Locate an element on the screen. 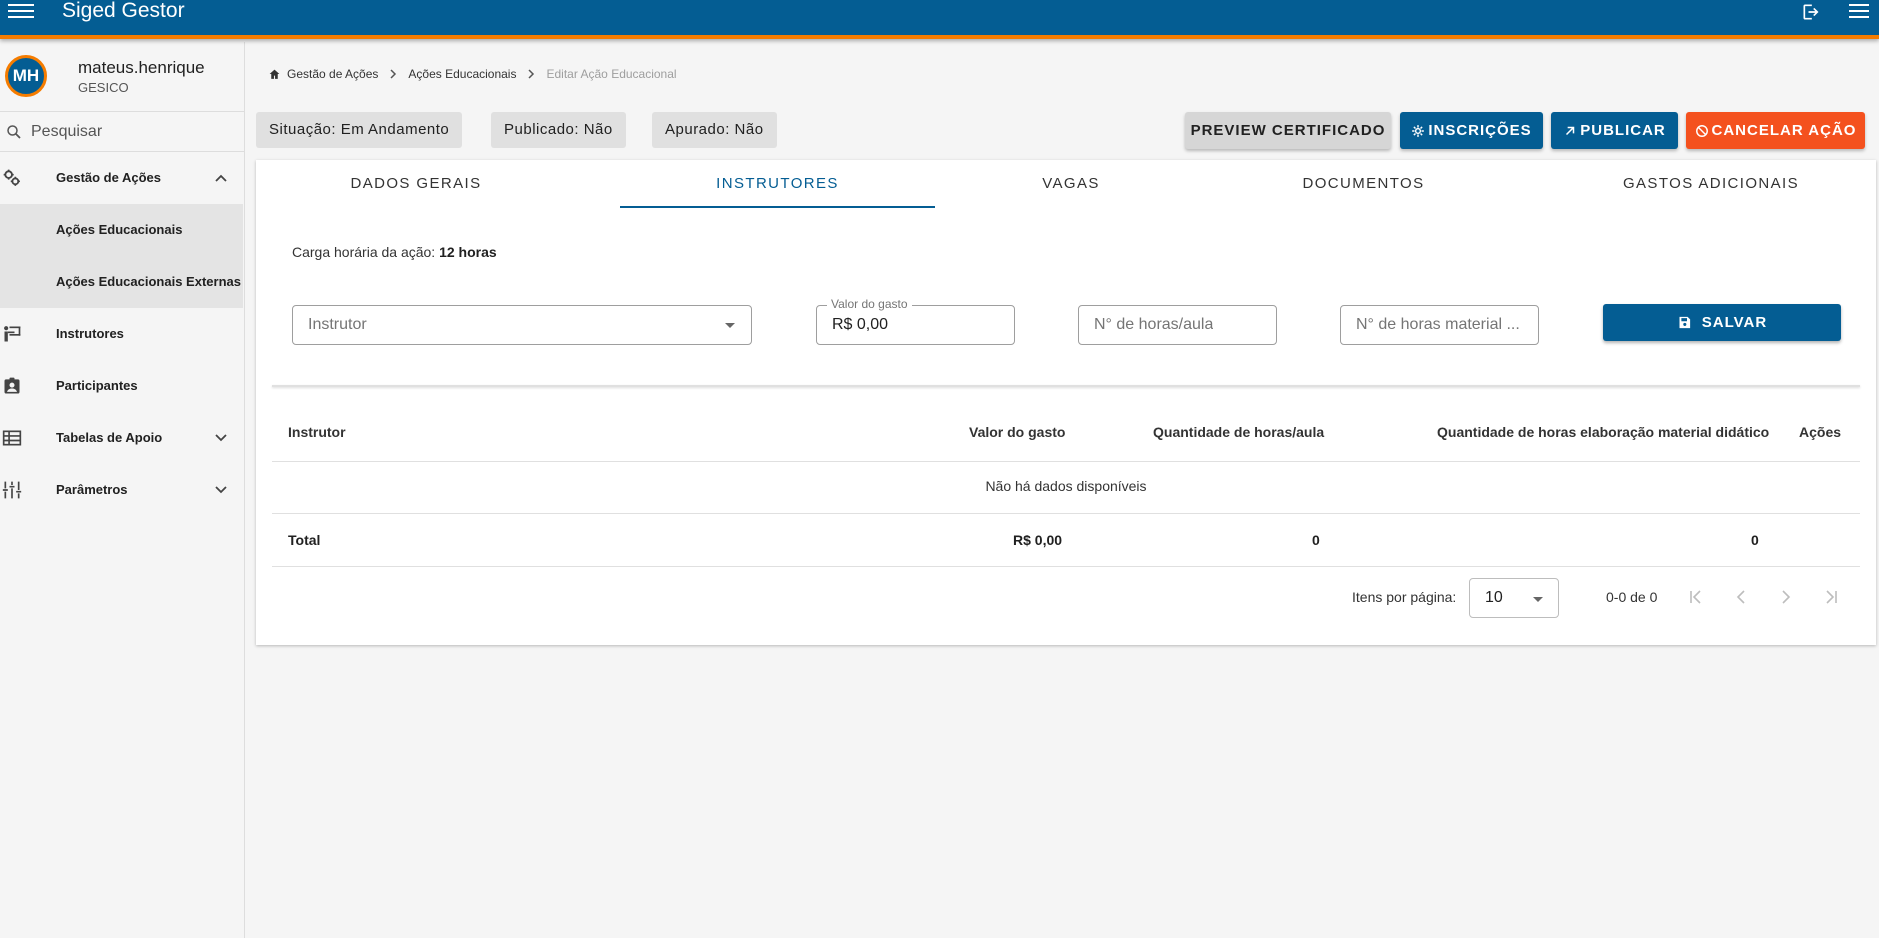 The height and width of the screenshot is (938, 1879). valor-gasto-label: Valor do gasto is located at coordinates (869, 304).